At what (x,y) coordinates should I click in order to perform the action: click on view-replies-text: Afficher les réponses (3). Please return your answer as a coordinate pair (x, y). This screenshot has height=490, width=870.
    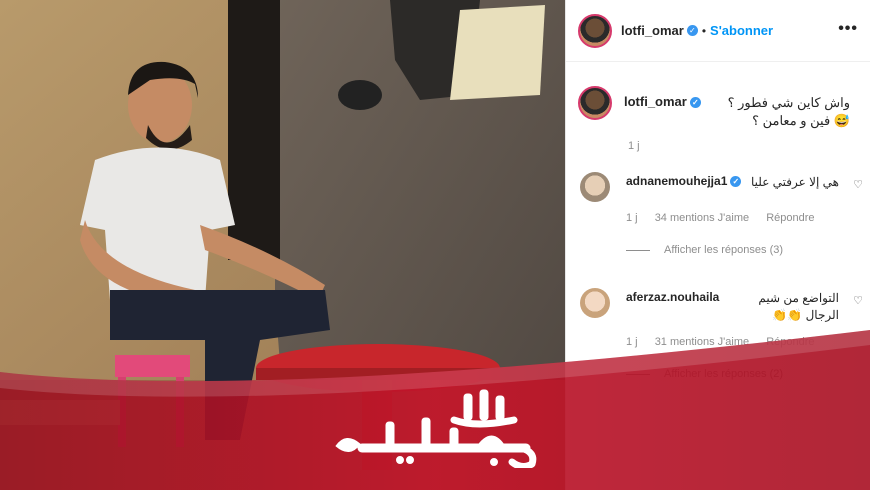
    Looking at the image, I should click on (724, 250).